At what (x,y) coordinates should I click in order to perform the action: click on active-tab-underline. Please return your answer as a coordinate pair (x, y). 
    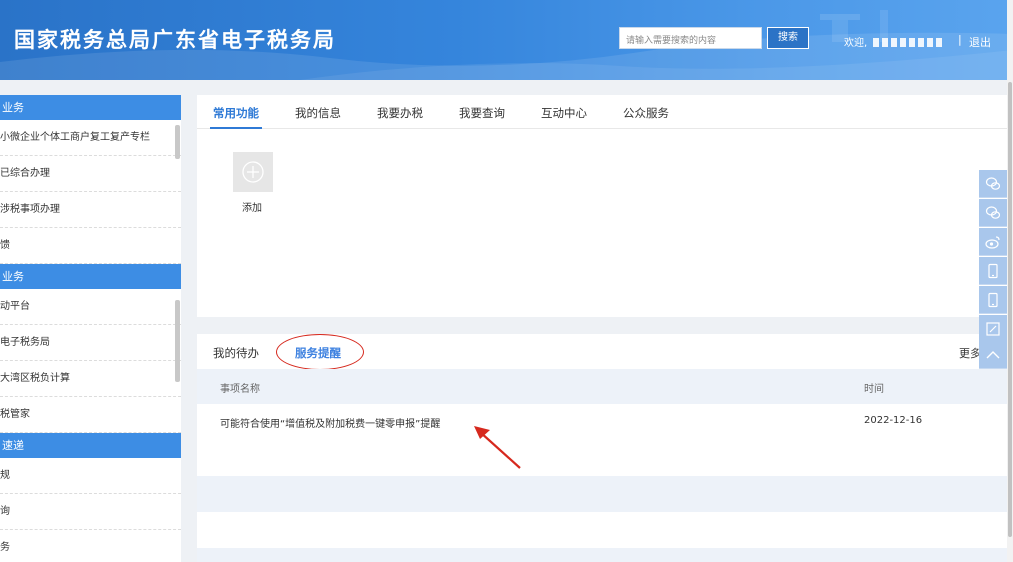
    Looking at the image, I should click on (236, 128).